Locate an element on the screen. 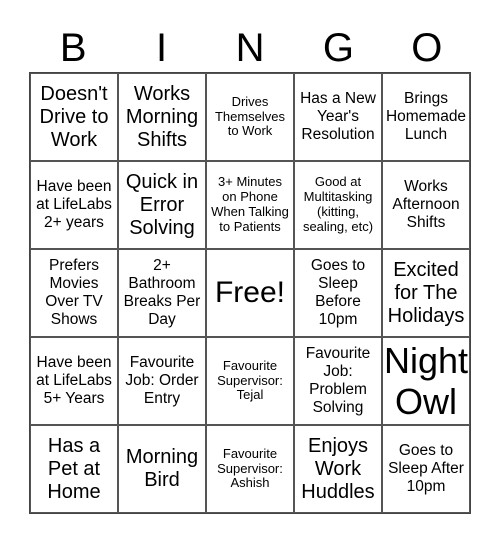  bingo-cell: Works Morning Shifts is located at coordinates (162, 117).